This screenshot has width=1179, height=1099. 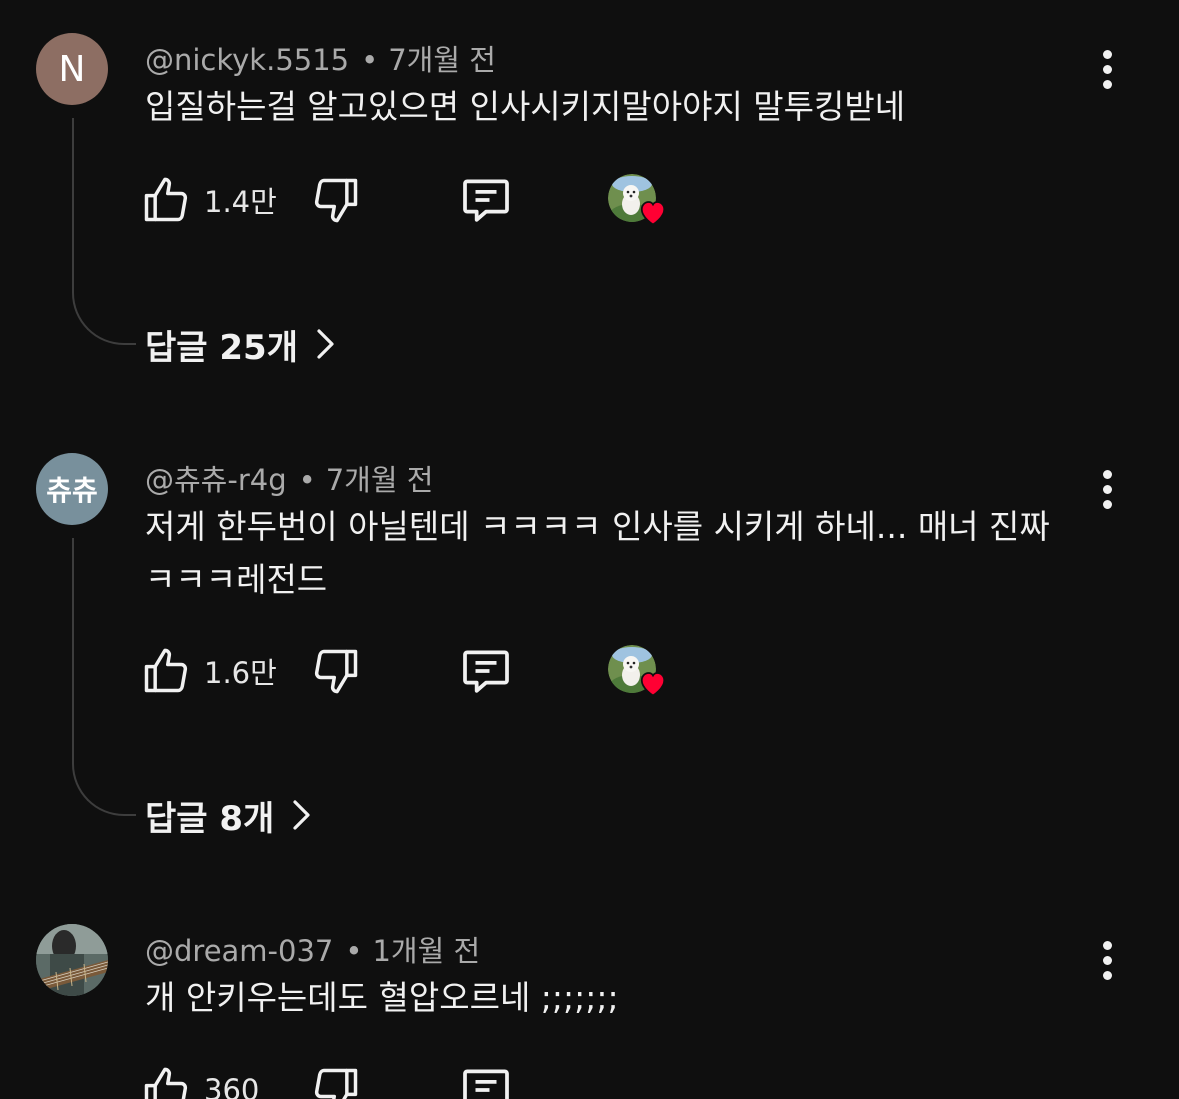 I want to click on like-button: 360, so click(x=199, y=1080).